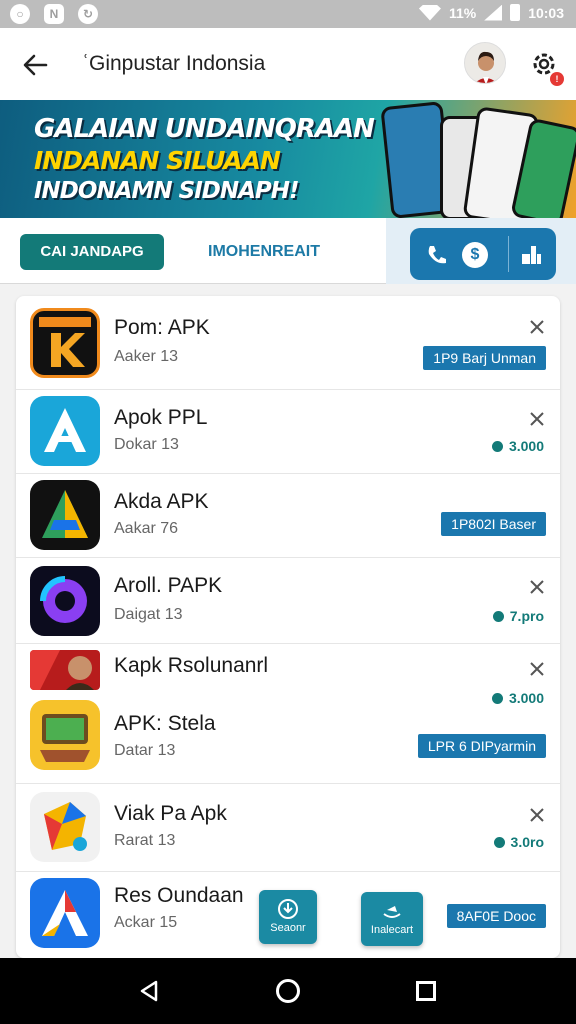 The height and width of the screenshot is (1024, 576). Describe the element at coordinates (35, 65) in the screenshot. I see `back-arrow-icon` at that location.